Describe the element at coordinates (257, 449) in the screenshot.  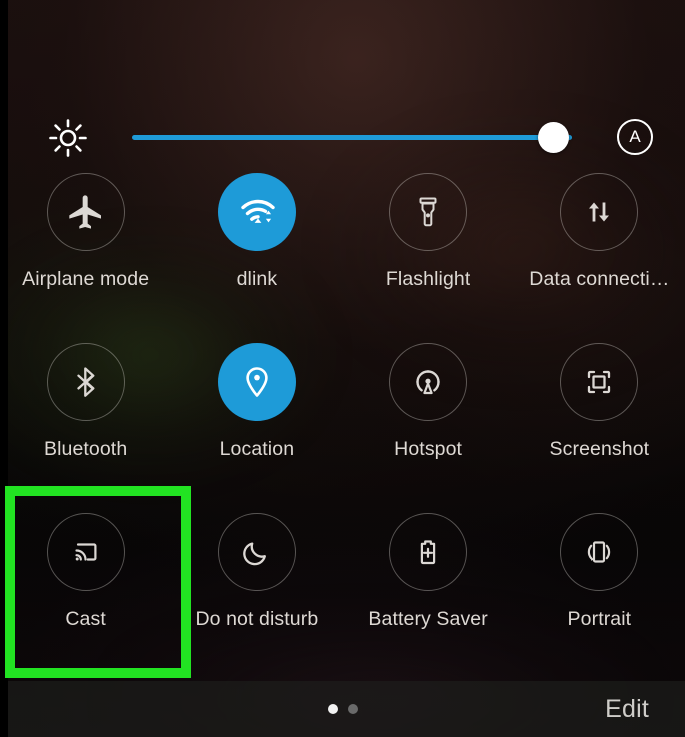
I see `tile-label: Location` at that location.